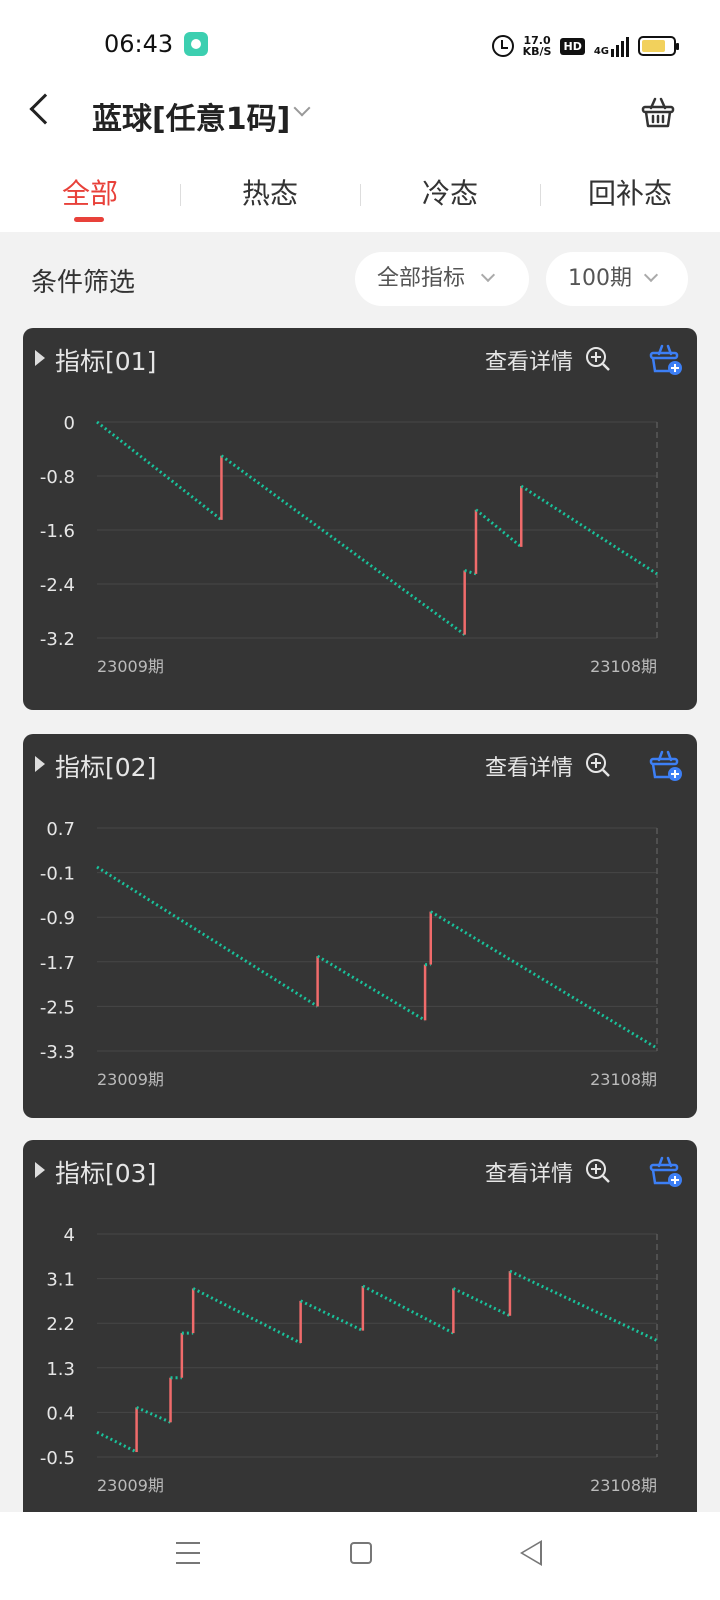 This screenshot has height=1600, width=720. What do you see at coordinates (60, 829) in the screenshot?
I see `y-tick-label: 0.7` at bounding box center [60, 829].